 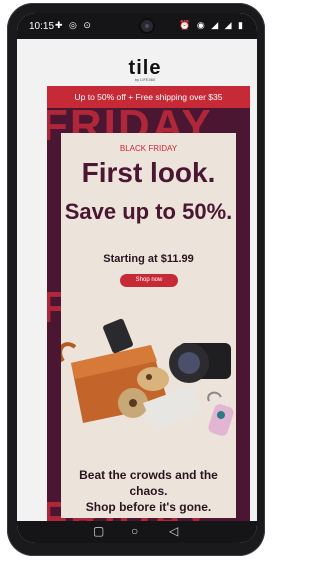 What do you see at coordinates (173, 531) in the screenshot?
I see `back-button: ◁` at bounding box center [173, 531].